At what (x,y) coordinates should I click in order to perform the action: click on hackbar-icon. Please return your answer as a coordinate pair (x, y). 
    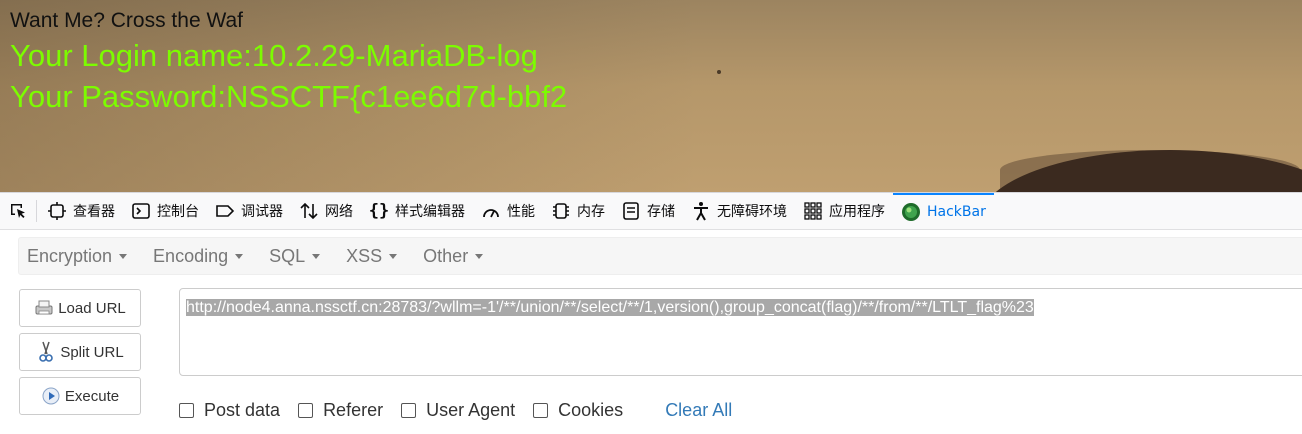
    Looking at the image, I should click on (911, 212).